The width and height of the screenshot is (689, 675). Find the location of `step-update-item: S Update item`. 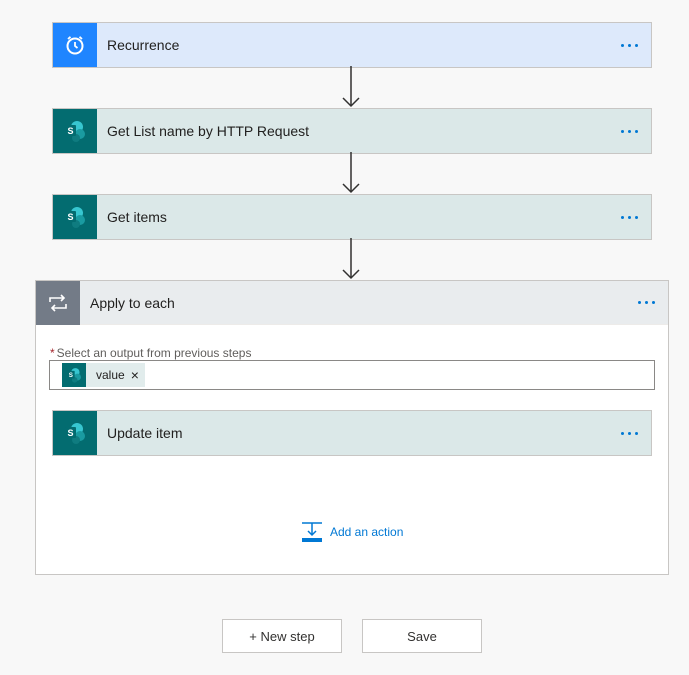

step-update-item: S Update item is located at coordinates (352, 433).